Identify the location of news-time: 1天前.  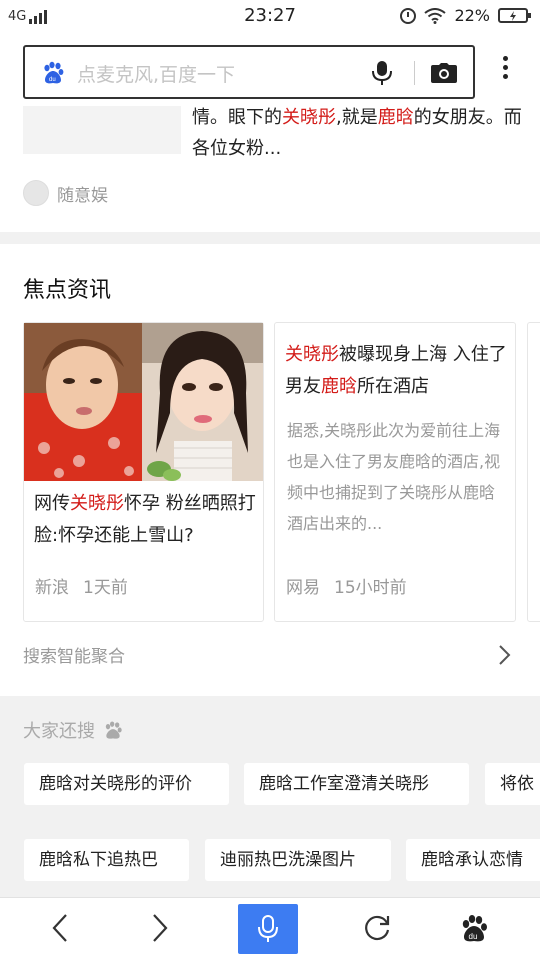
(105, 588).